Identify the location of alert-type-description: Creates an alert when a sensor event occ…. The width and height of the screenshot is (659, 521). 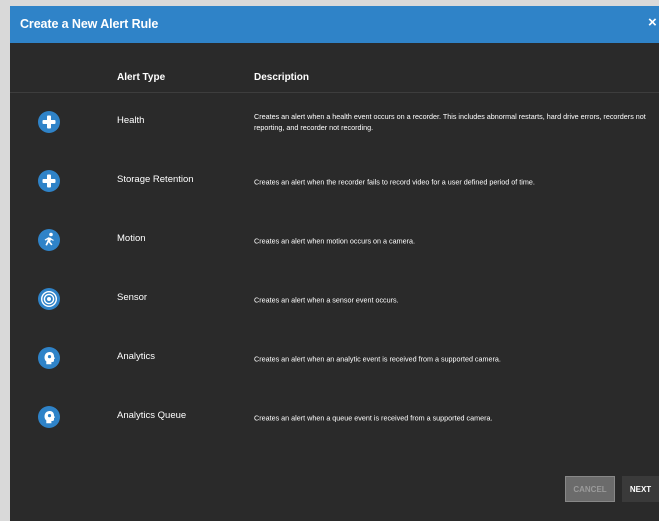
(326, 299).